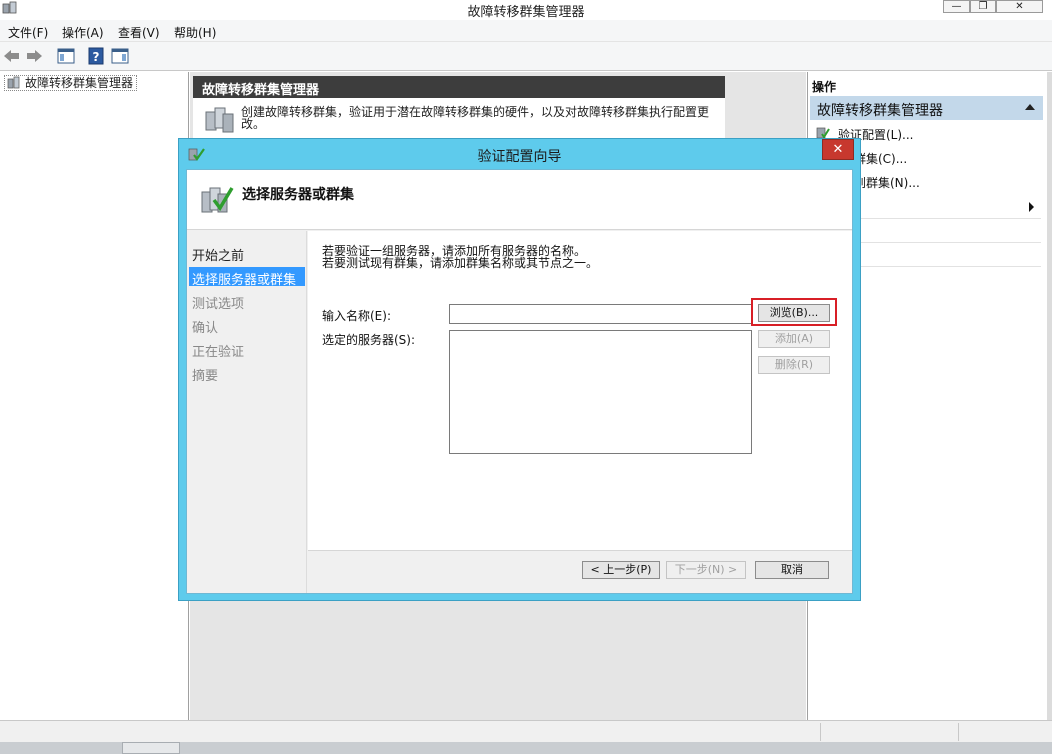 The image size is (1052, 754). Describe the element at coordinates (356, 316) in the screenshot. I see `enter-name-label: 输入名称(E):` at that location.